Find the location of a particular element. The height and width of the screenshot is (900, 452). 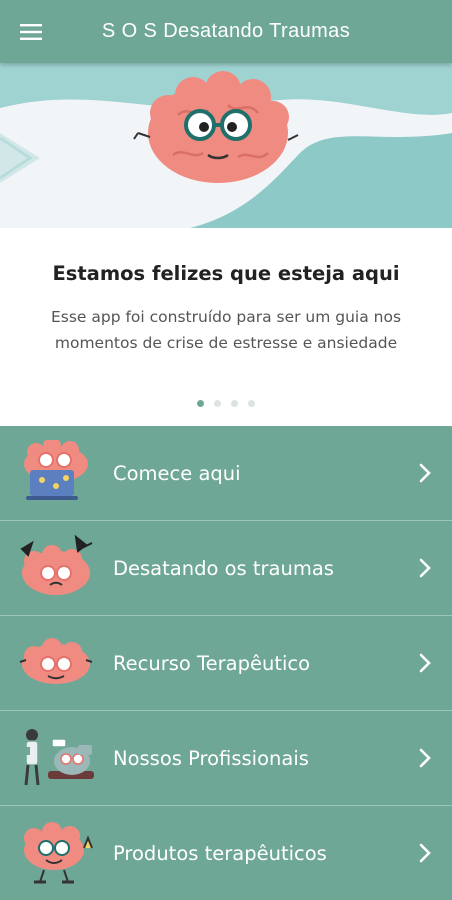

brain-thumbs-up-icon is located at coordinates (58, 853).